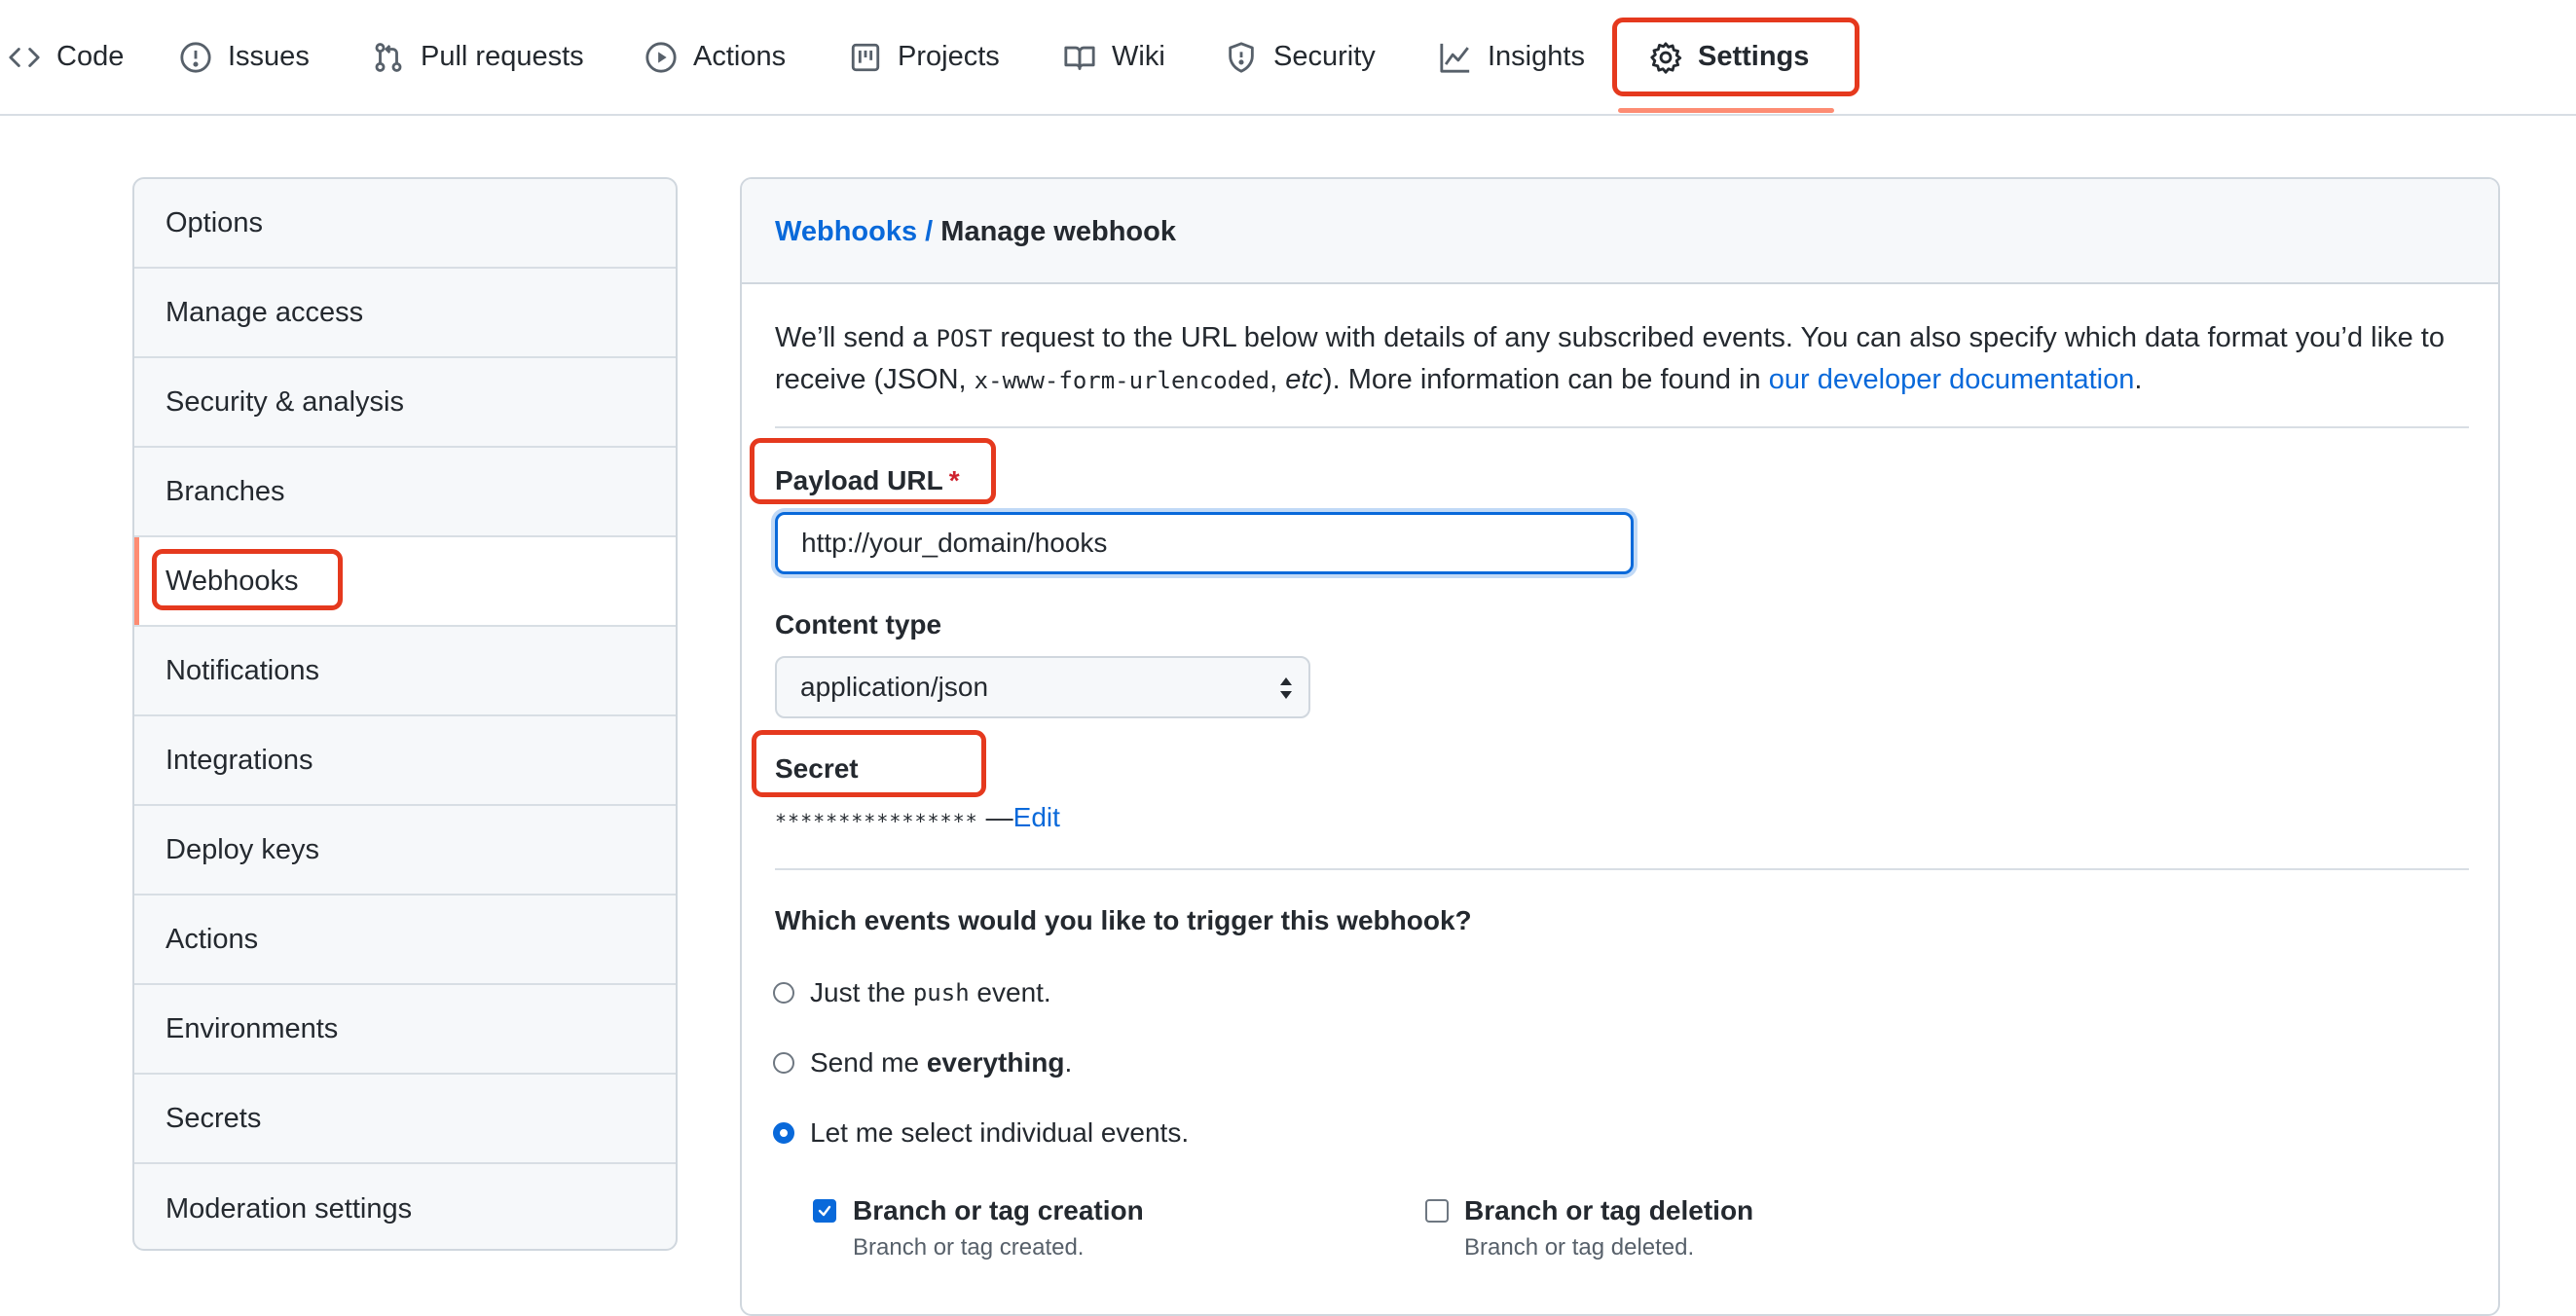  What do you see at coordinates (24, 57) in the screenshot?
I see `code-icon` at bounding box center [24, 57].